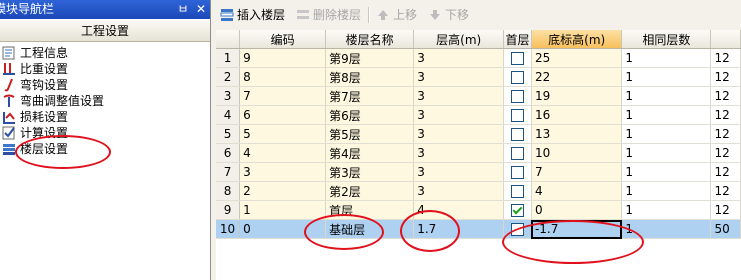 This screenshot has width=741, height=280. Describe the element at coordinates (577, 58) in the screenshot. I see `cell-bottom-elevation: 25` at that location.